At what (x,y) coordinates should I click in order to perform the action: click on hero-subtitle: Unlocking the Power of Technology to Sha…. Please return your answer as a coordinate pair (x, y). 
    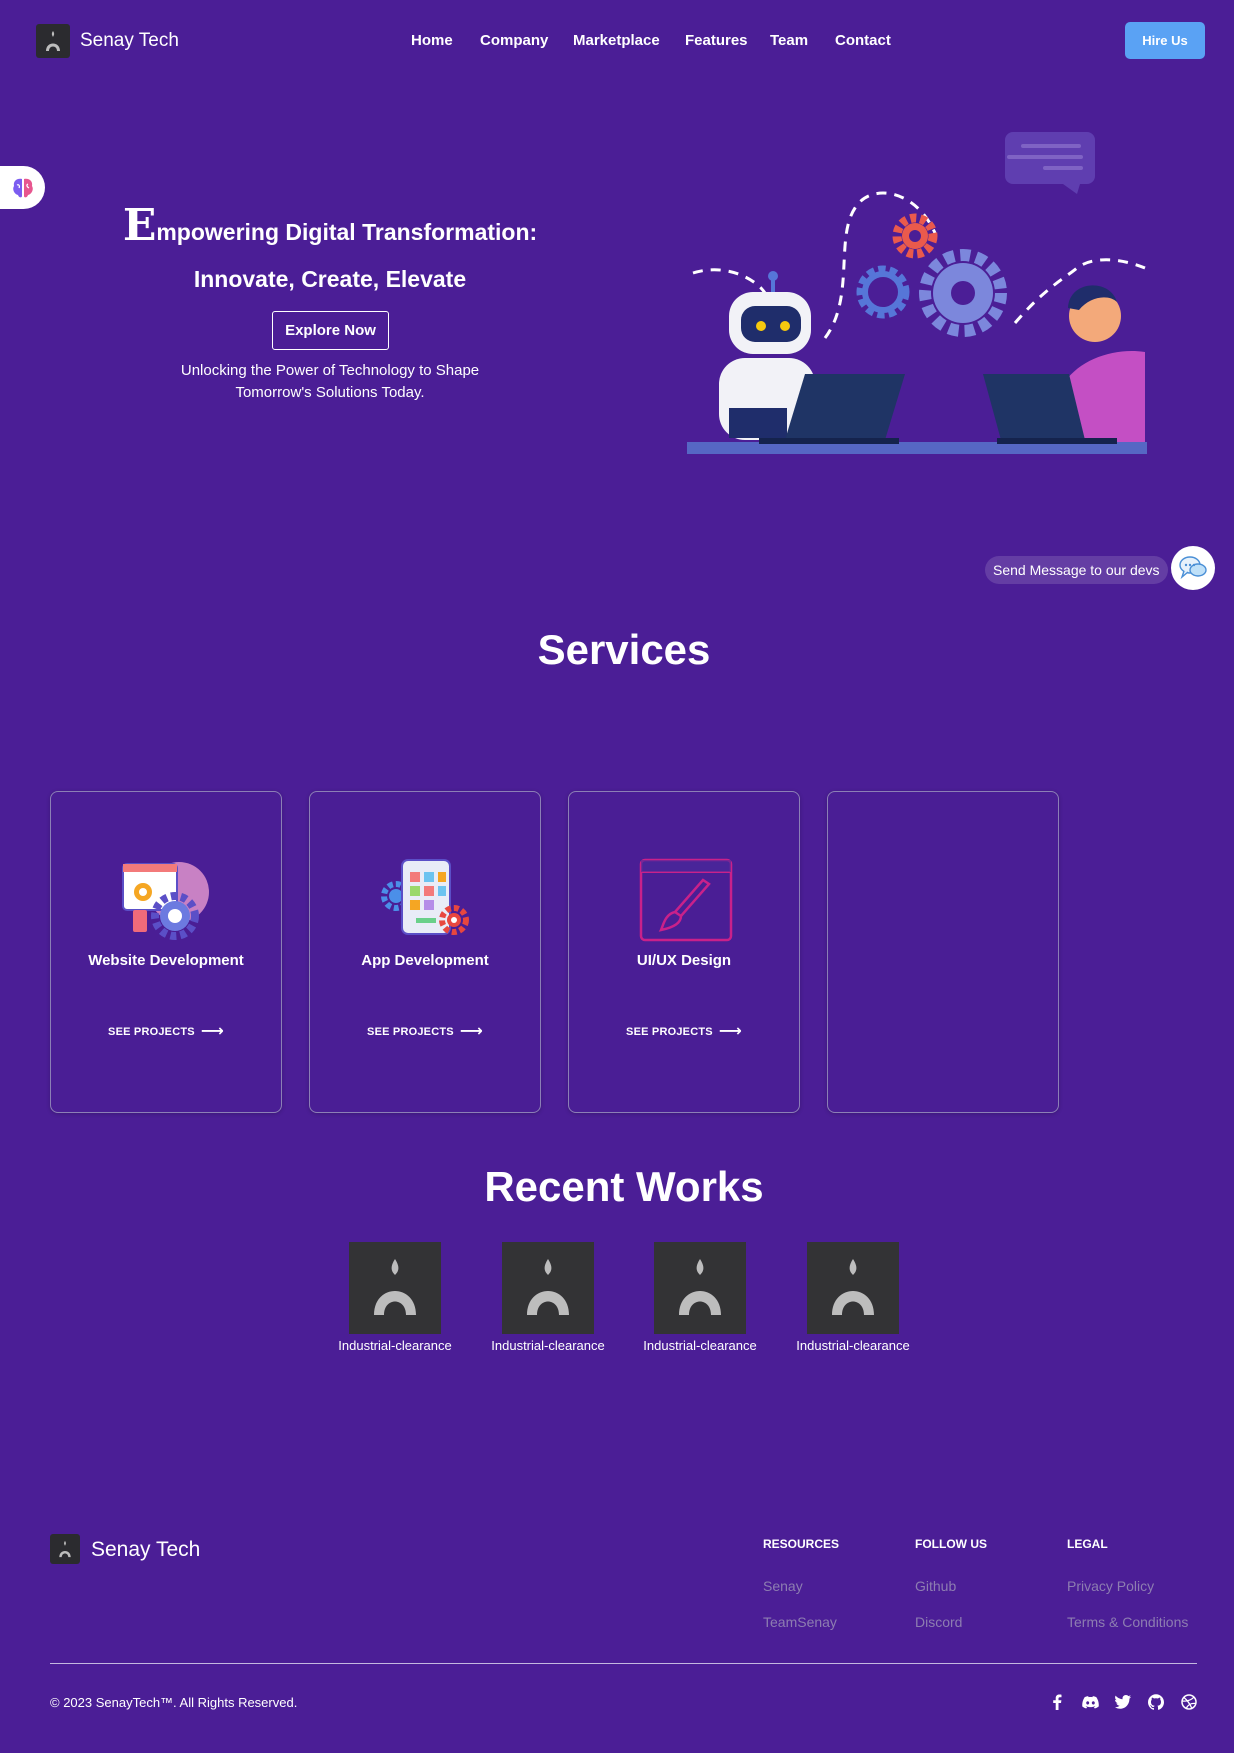
    Looking at the image, I should click on (330, 381).